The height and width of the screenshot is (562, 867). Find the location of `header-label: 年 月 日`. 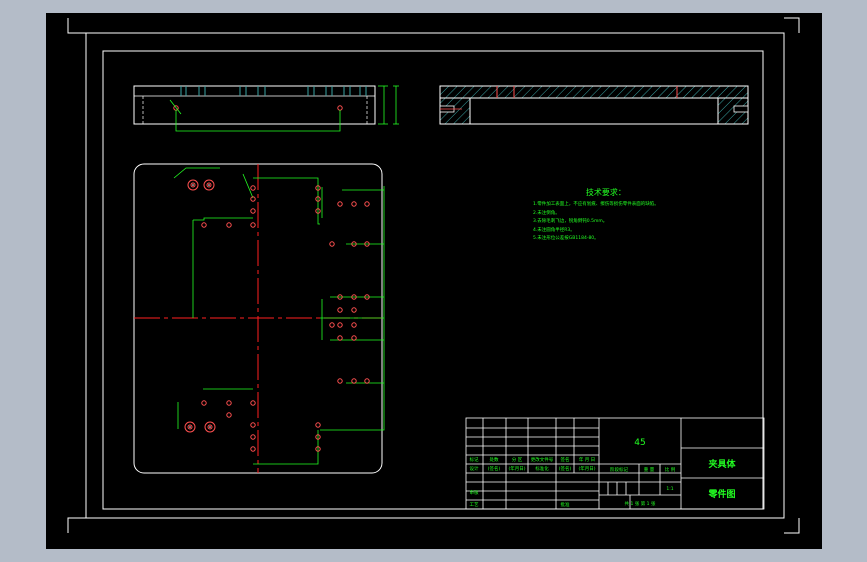

header-label: 年 月 日 is located at coordinates (587, 459).